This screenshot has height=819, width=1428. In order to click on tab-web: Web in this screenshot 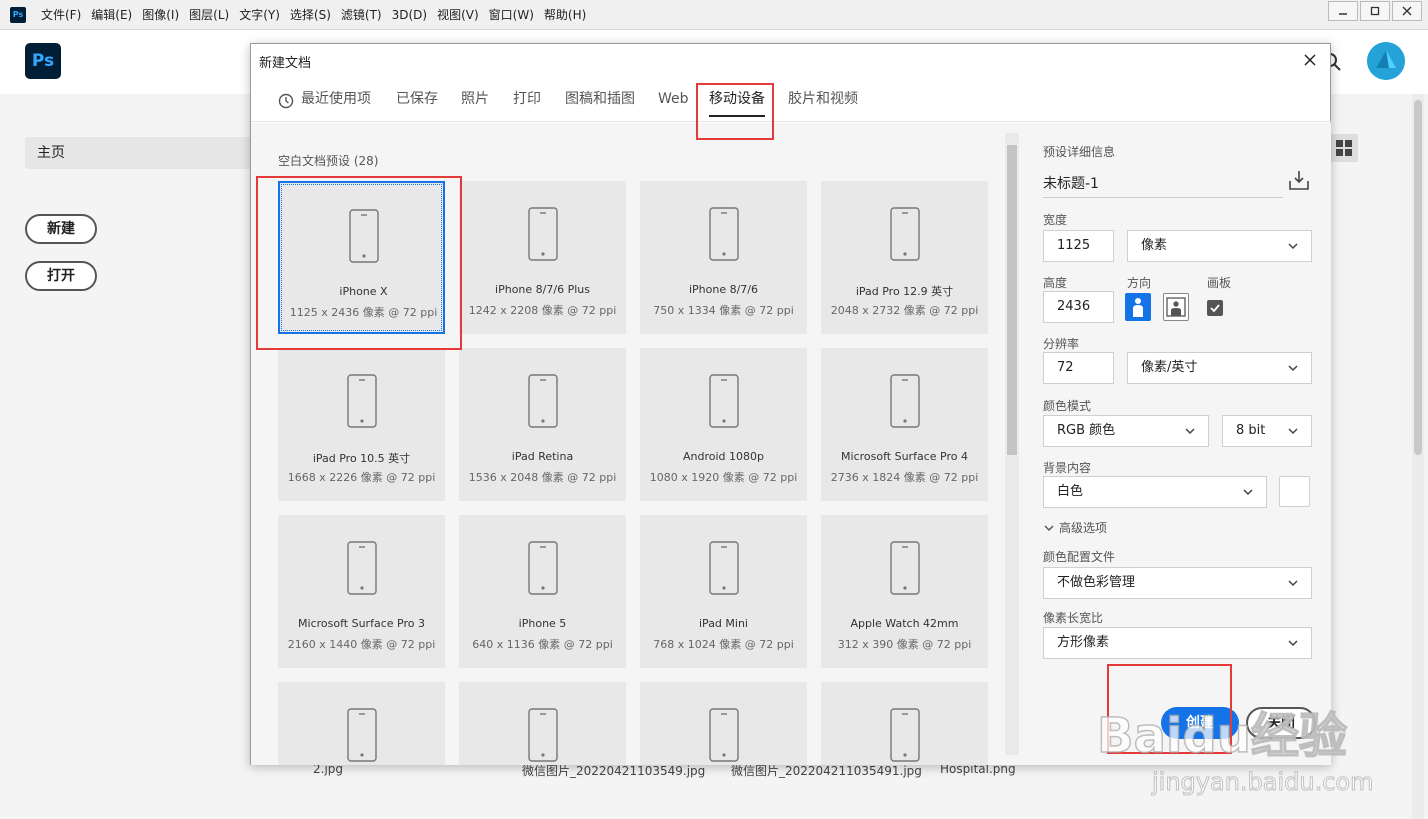, I will do `click(673, 102)`.